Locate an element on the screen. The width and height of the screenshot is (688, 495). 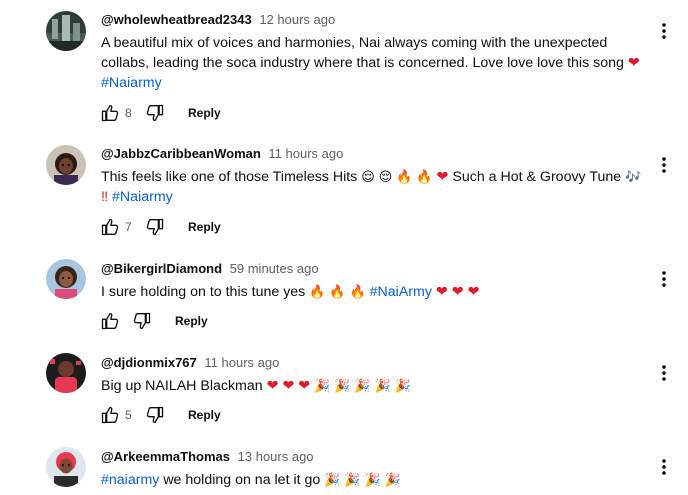
comment-timestamp: 59 minutes ago is located at coordinates (274, 268).